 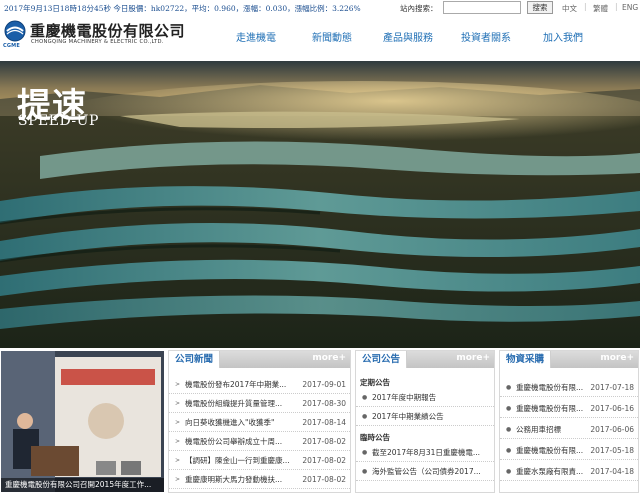 I want to click on lang-chinese-link: 中文, so click(x=569, y=8).